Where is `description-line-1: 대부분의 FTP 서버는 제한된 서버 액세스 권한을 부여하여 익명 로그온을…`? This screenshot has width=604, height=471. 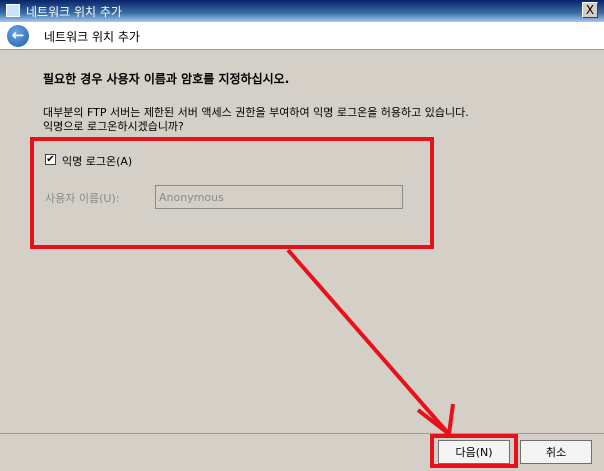 description-line-1: 대부분의 FTP 서버는 제한된 서버 액세스 권한을 부여하여 익명 로그온을… is located at coordinates (256, 112).